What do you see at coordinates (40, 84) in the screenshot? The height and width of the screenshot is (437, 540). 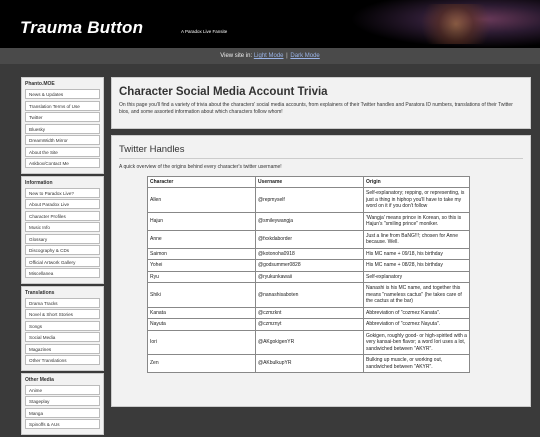 I see `sidebar-group-title: Phanto.MOE` at bounding box center [40, 84].